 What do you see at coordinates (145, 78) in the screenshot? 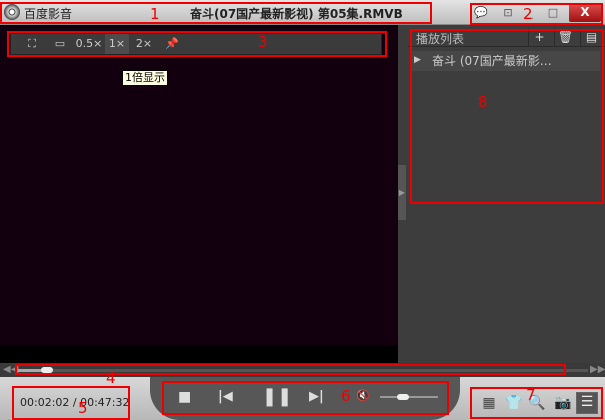
I see `tooltip: 1倍显示` at bounding box center [145, 78].